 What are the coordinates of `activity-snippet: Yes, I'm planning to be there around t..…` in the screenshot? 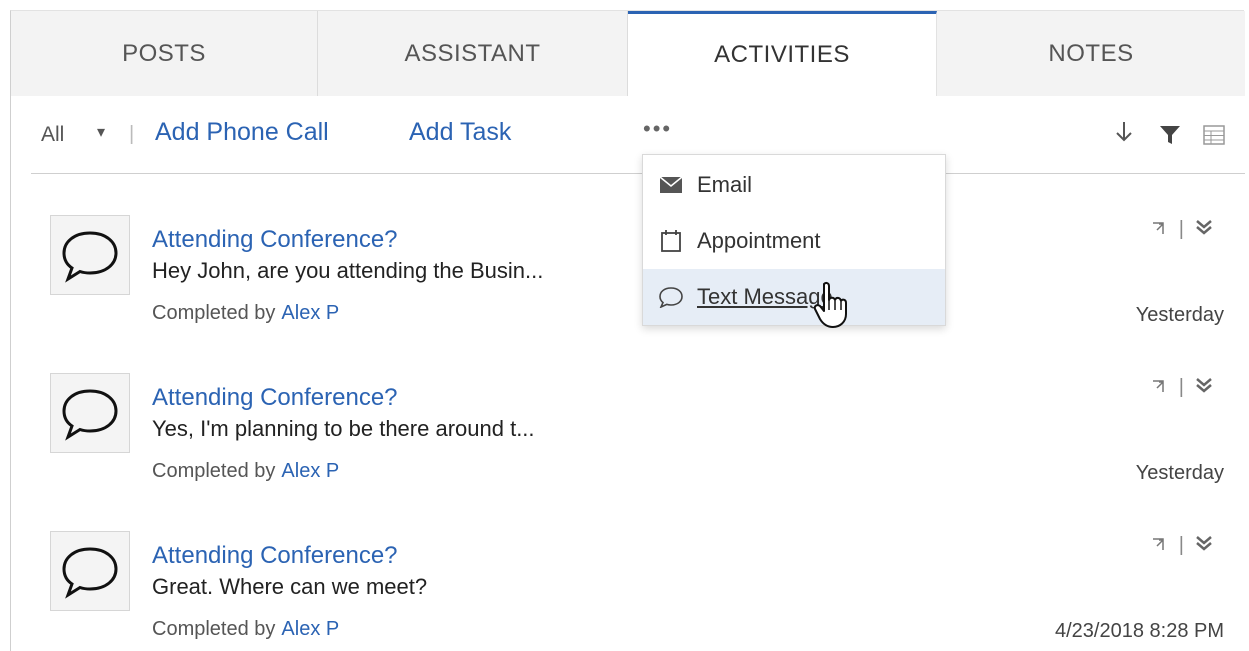 It's located at (343, 428).